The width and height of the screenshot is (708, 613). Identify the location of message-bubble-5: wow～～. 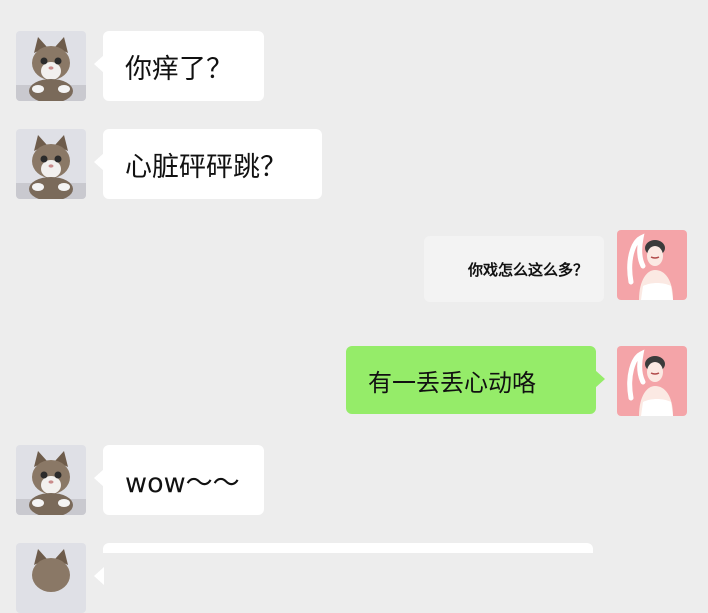
(179, 480).